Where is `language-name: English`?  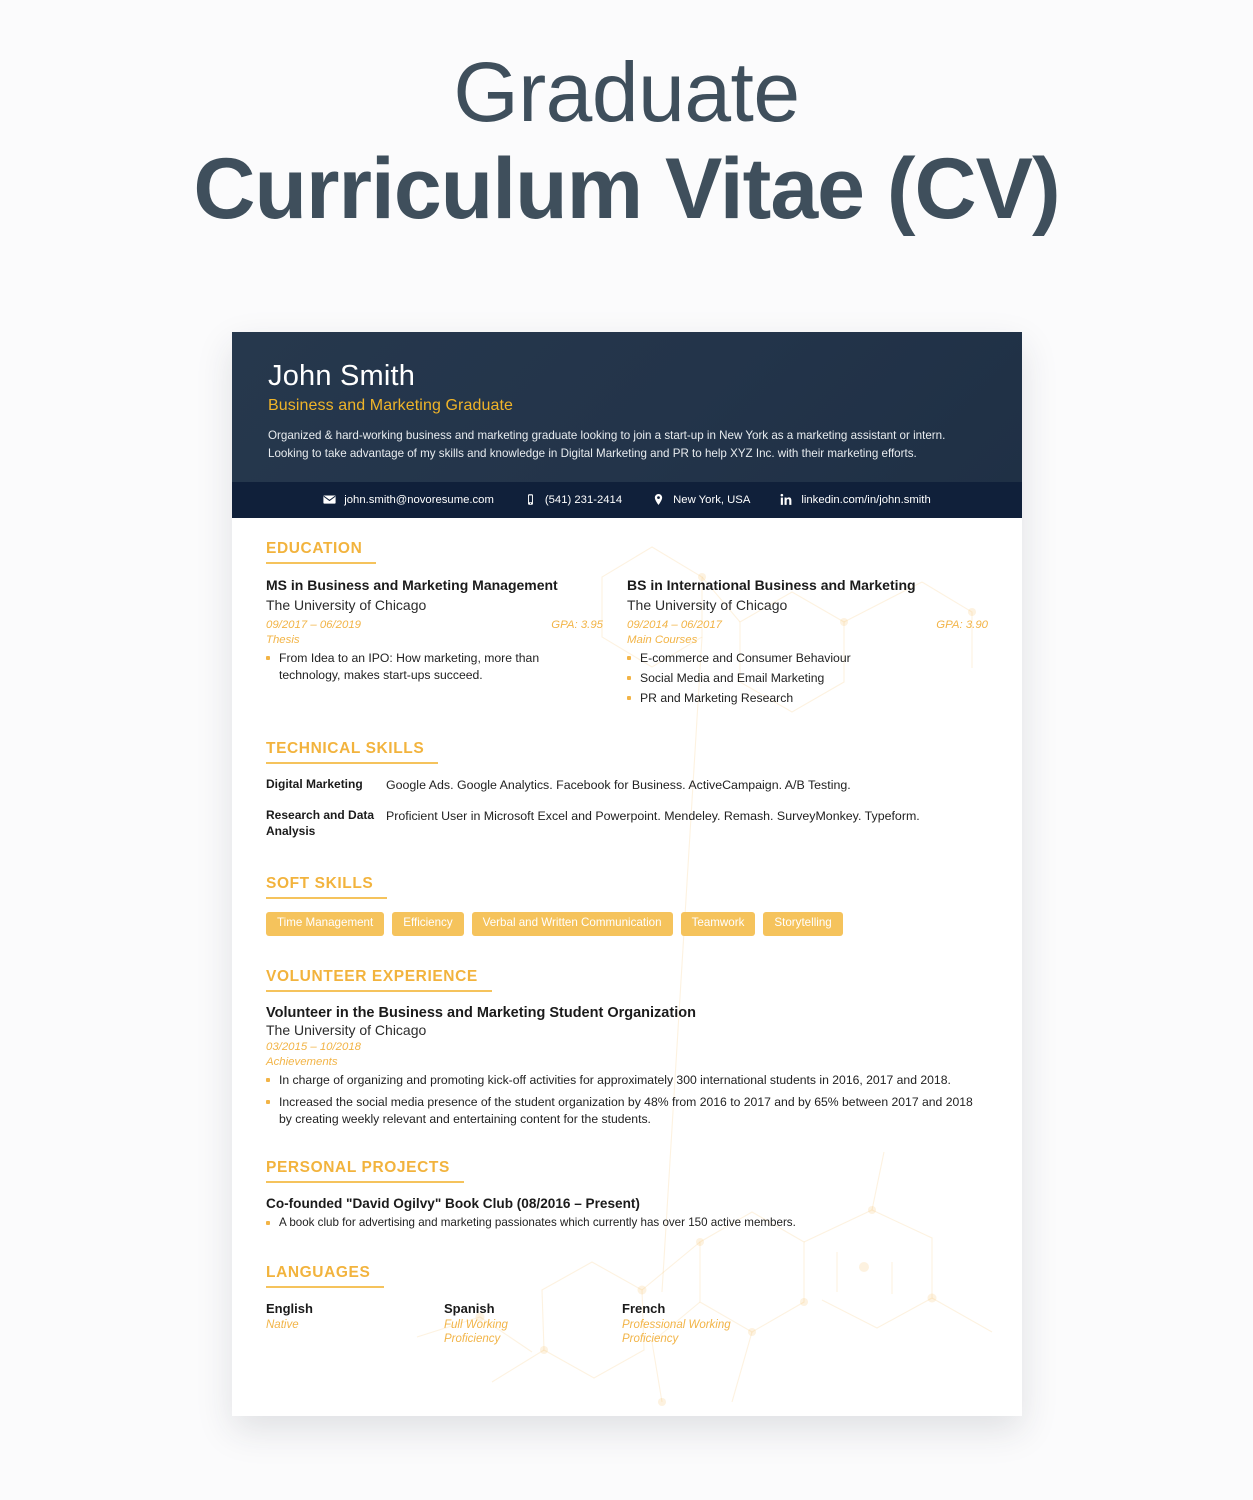 language-name: English is located at coordinates (289, 1308).